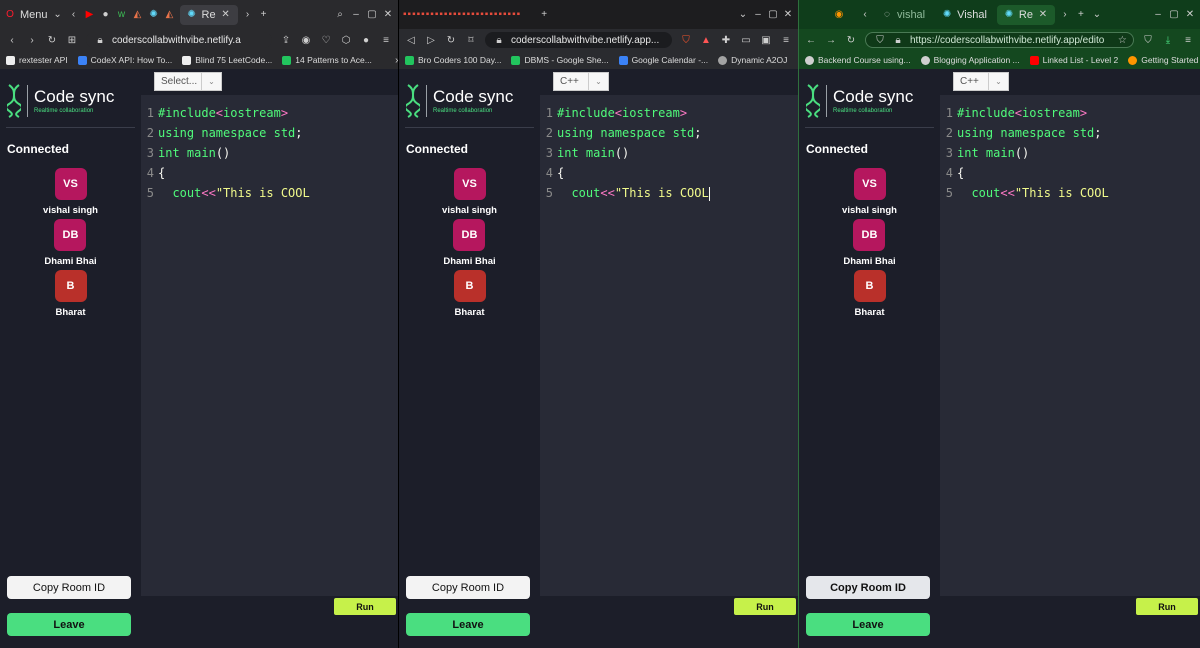  Describe the element at coordinates (839, 15) in the screenshot. I see `firefox-logo-icon: ◉` at that location.